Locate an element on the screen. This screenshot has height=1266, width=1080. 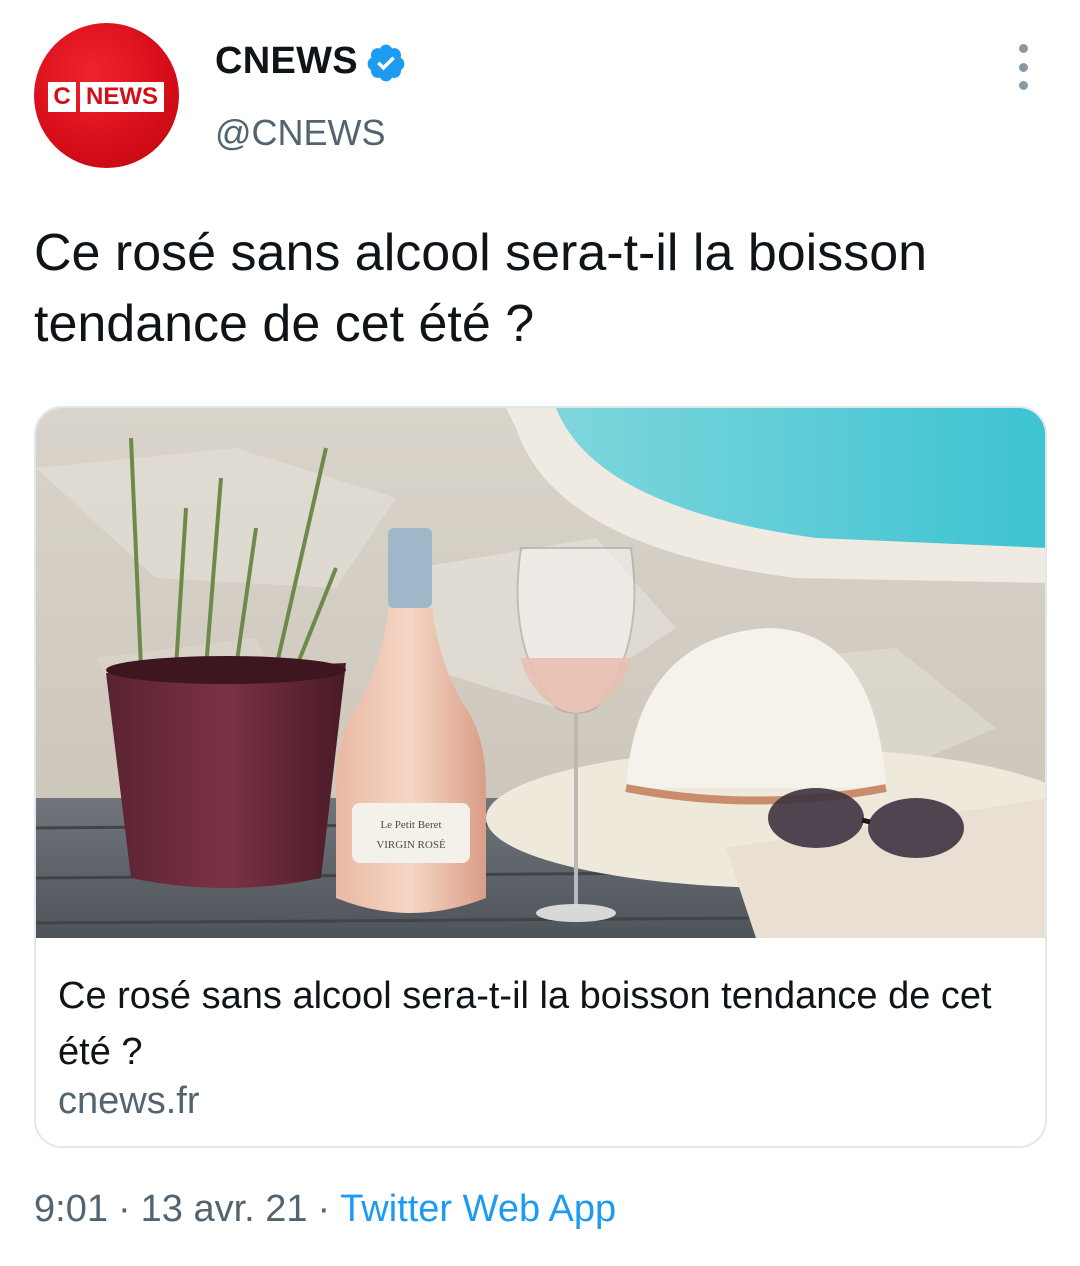
logo-news: NEWS is located at coordinates (122, 97).